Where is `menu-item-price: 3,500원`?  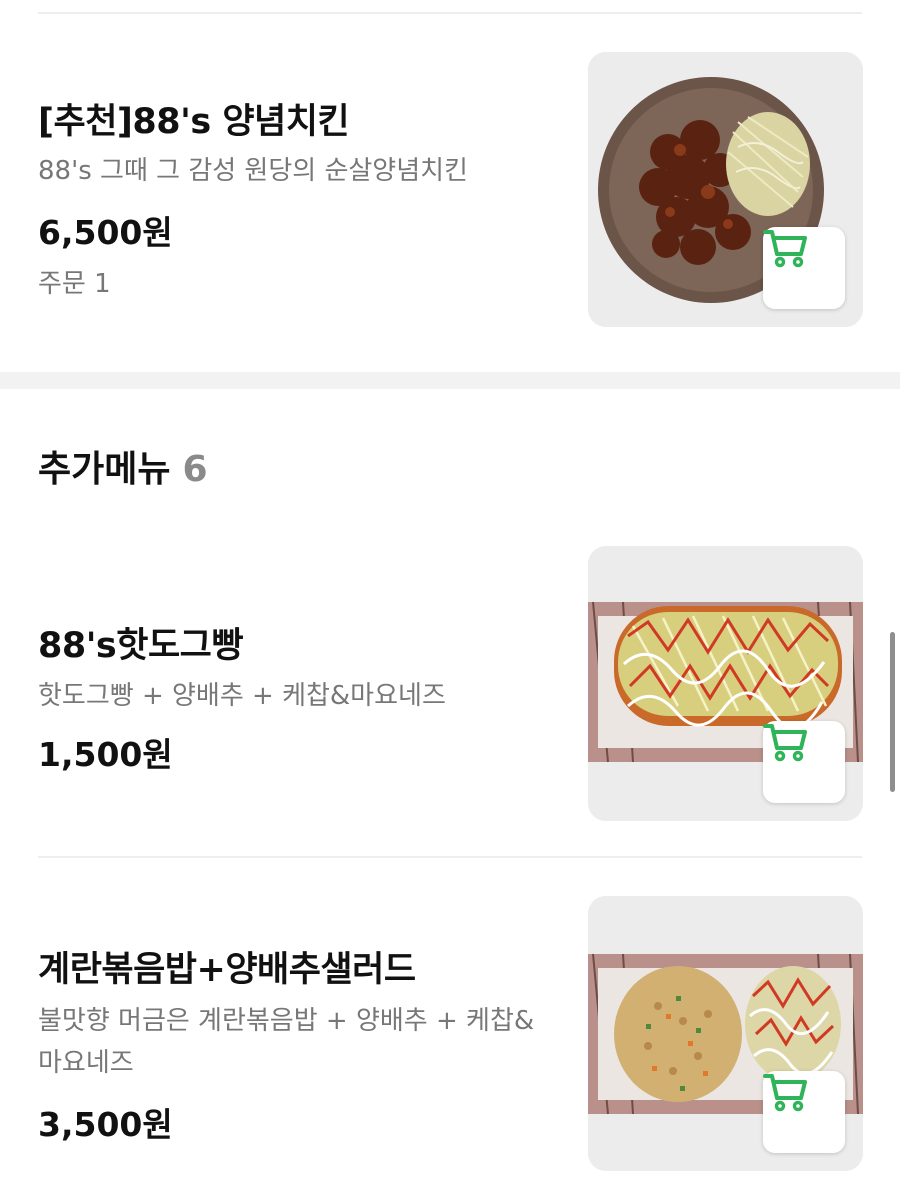 menu-item-price: 3,500원 is located at coordinates (105, 1124).